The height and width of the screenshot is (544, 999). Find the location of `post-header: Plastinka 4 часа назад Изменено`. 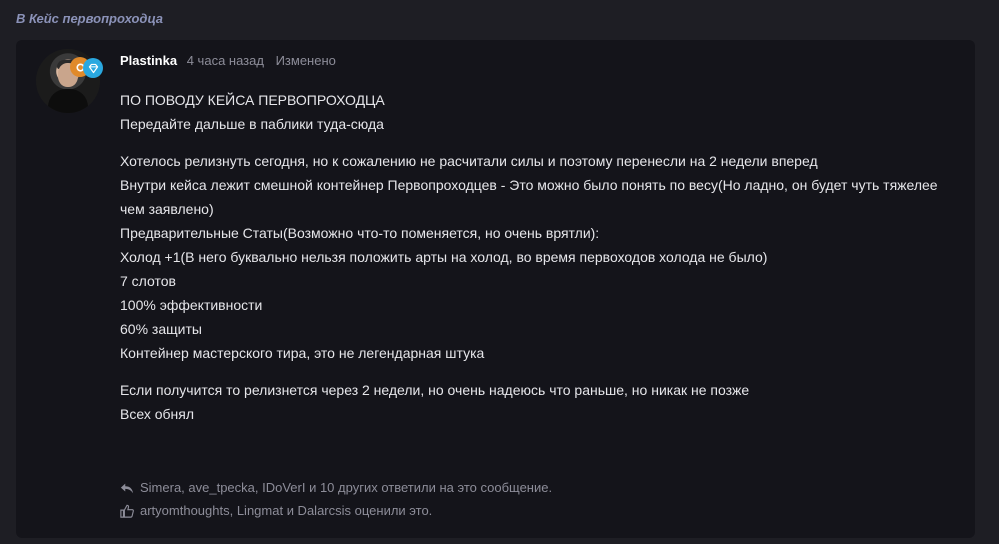

post-header: Plastinka 4 часа назад Изменено is located at coordinates (228, 60).